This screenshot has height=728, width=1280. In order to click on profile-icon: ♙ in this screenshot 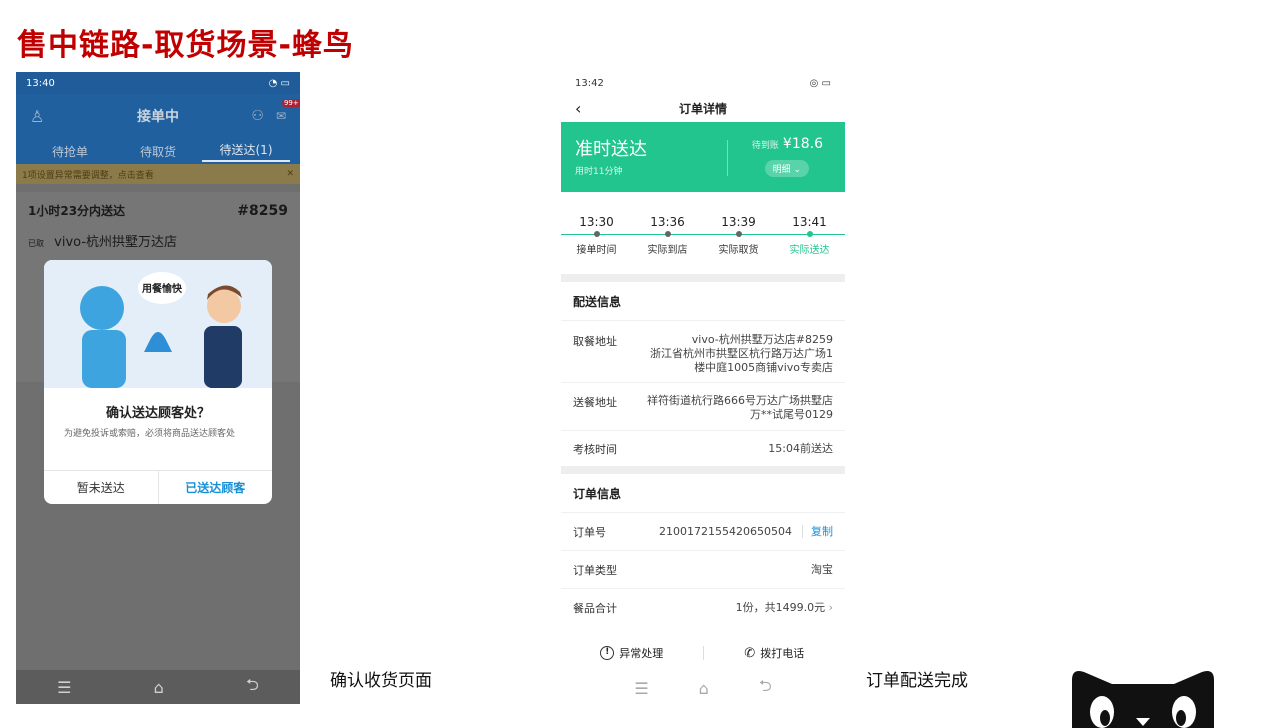, I will do `click(37, 116)`.